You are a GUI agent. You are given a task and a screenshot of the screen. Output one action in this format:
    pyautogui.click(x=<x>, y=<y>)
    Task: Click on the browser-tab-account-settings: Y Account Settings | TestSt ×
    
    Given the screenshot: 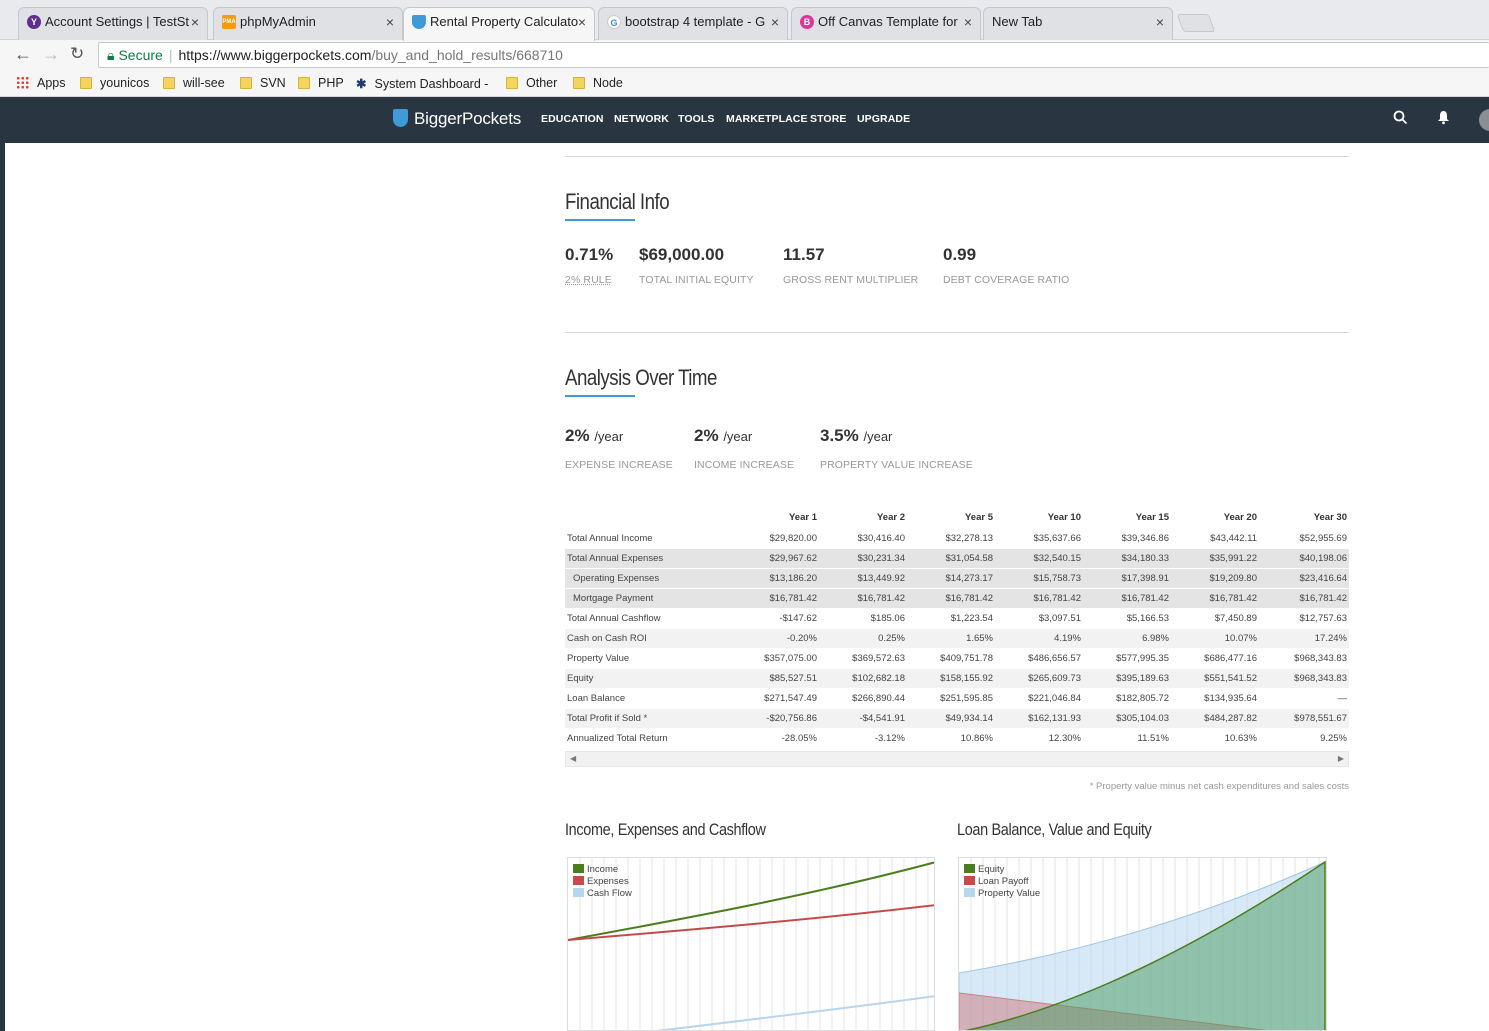 What is the action you would take?
    pyautogui.click(x=113, y=23)
    